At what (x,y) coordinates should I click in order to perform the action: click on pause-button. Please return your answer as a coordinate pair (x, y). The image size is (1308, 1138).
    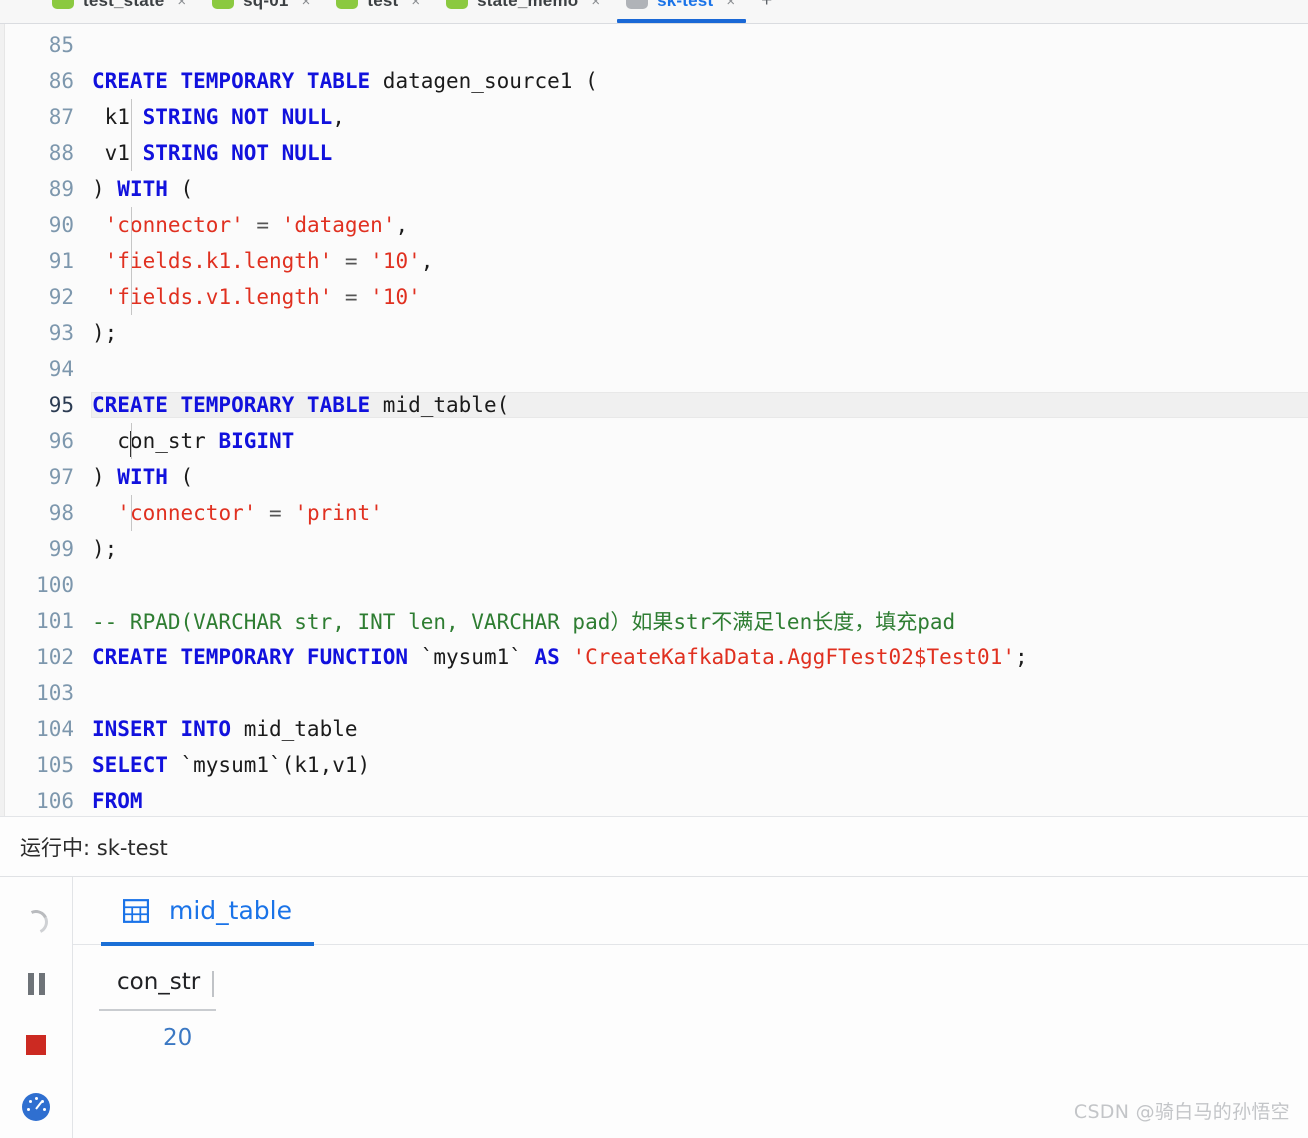
    Looking at the image, I should click on (36, 984).